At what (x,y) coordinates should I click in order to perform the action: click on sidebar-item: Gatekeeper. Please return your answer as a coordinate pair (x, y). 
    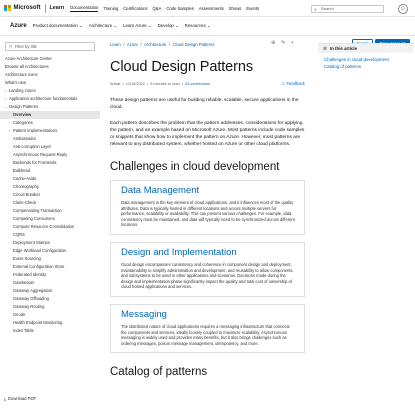
    Looking at the image, I should click on (50, 283).